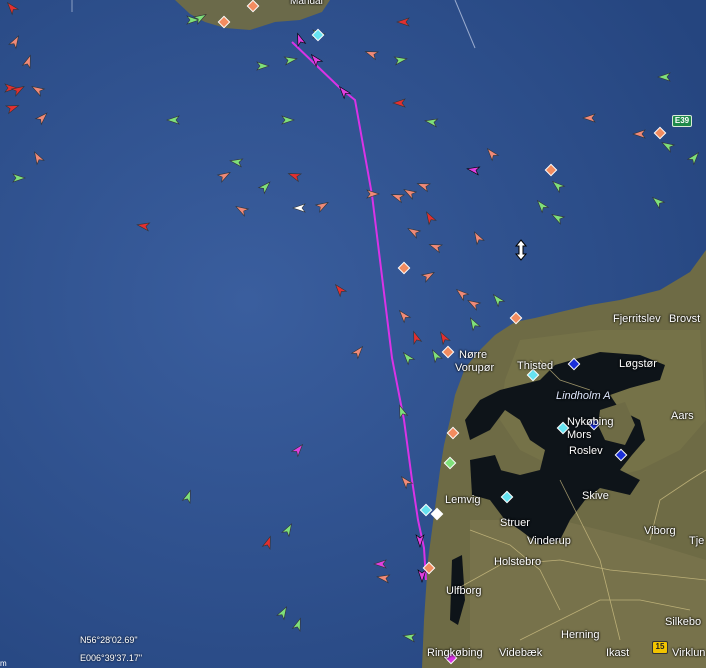  Describe the element at coordinates (521, 250) in the screenshot. I see `resize-cursor-icon` at that location.